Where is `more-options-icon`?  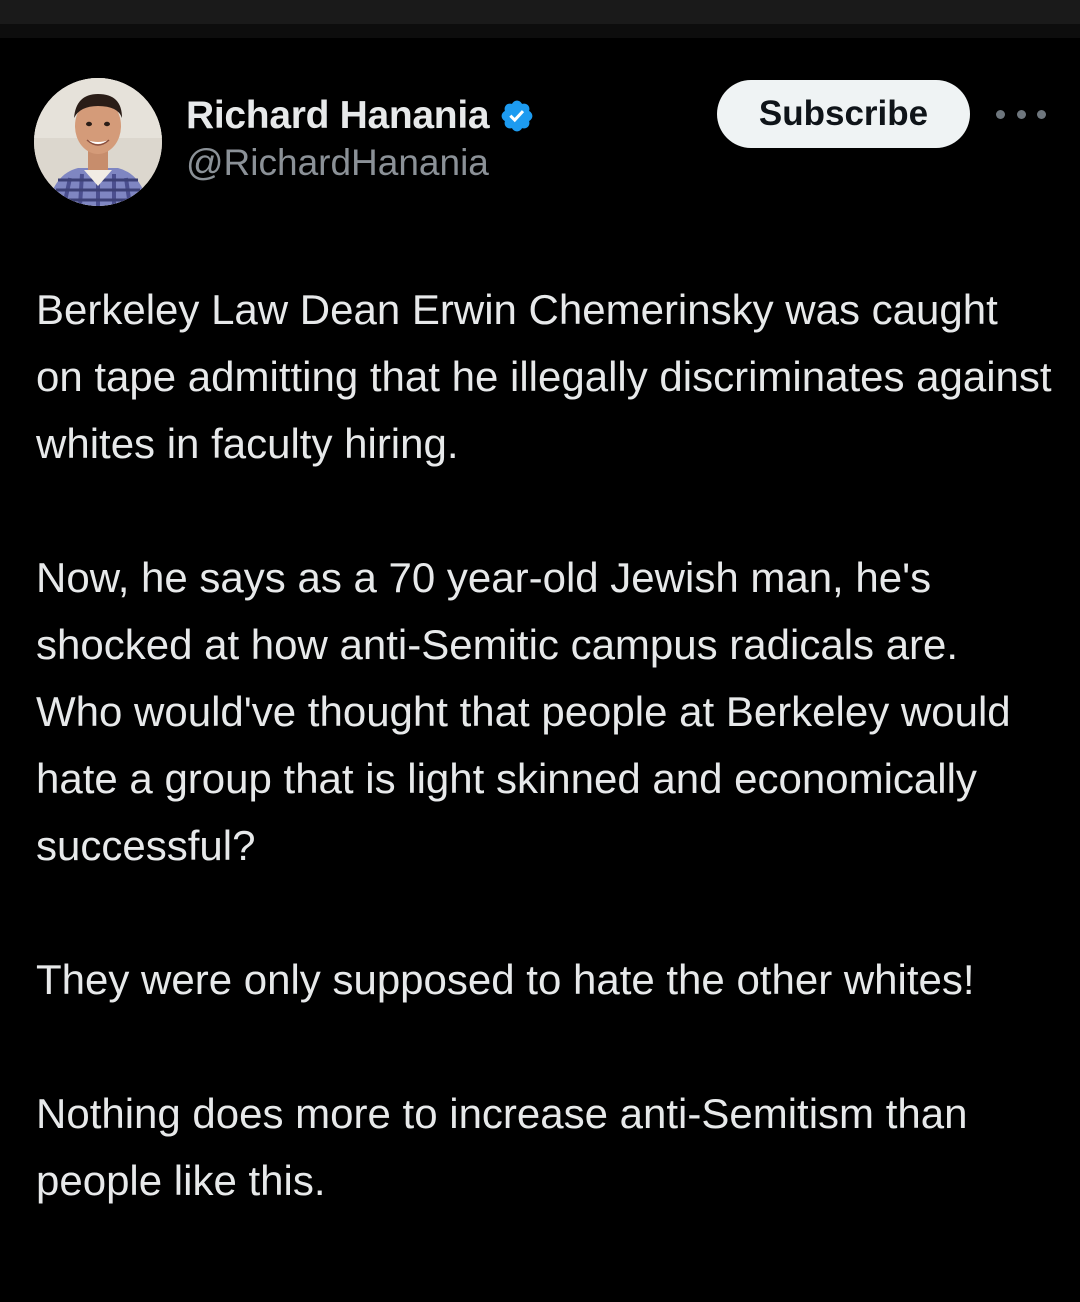 more-options-icon is located at coordinates (1021, 114).